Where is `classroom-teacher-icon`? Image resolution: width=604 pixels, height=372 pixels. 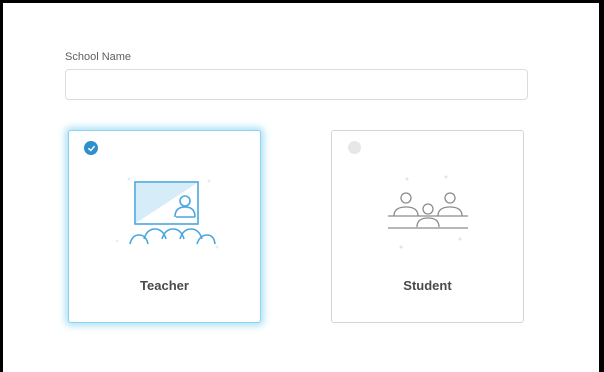
classroom-teacher-icon is located at coordinates (167, 213).